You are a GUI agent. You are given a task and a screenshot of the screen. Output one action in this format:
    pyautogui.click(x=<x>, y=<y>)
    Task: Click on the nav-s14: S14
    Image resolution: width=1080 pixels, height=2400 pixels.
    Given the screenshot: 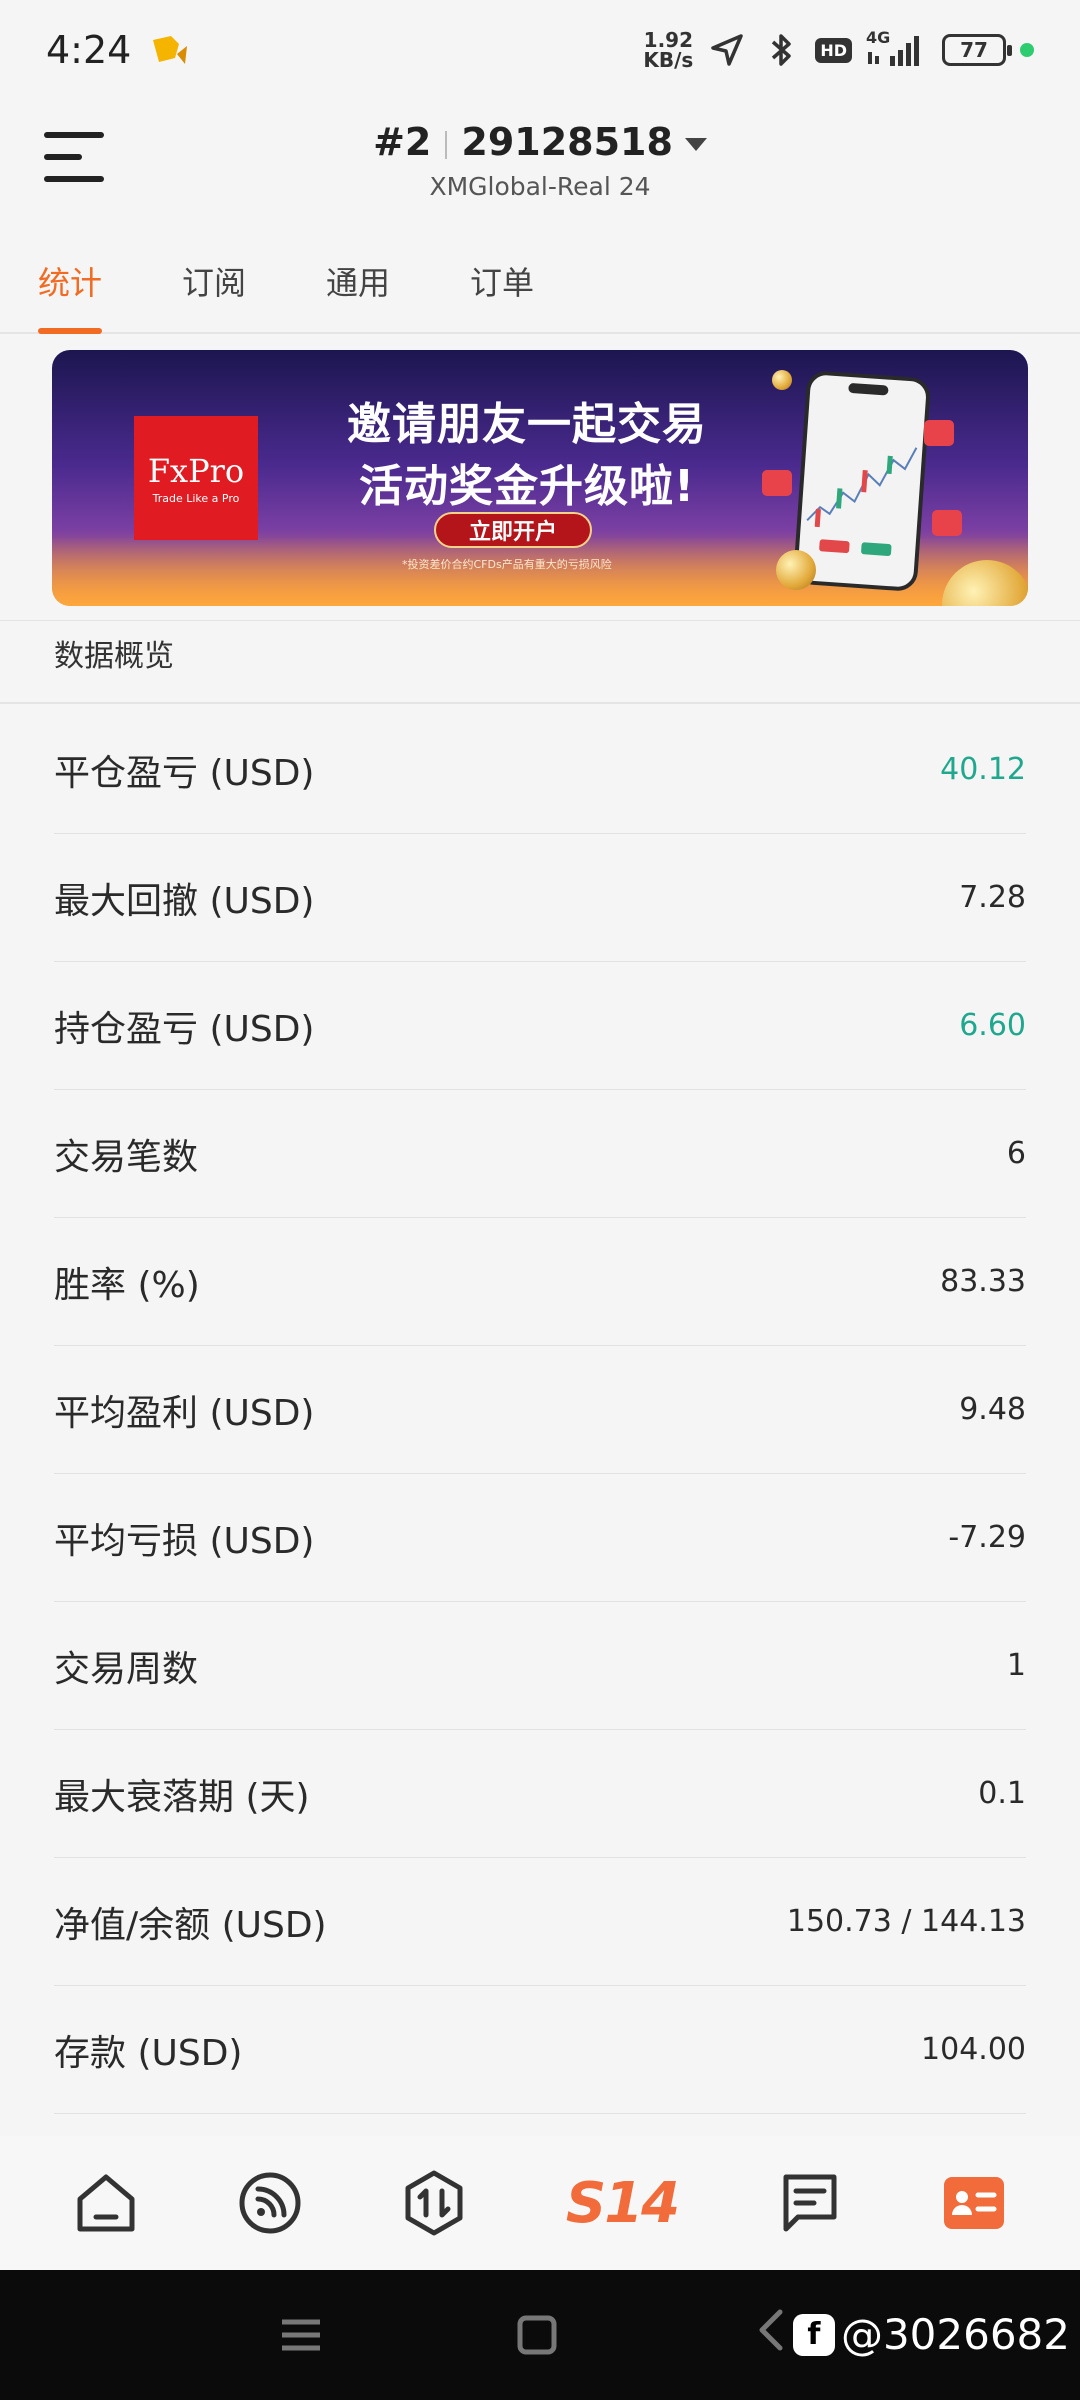 What is the action you would take?
    pyautogui.click(x=622, y=2203)
    